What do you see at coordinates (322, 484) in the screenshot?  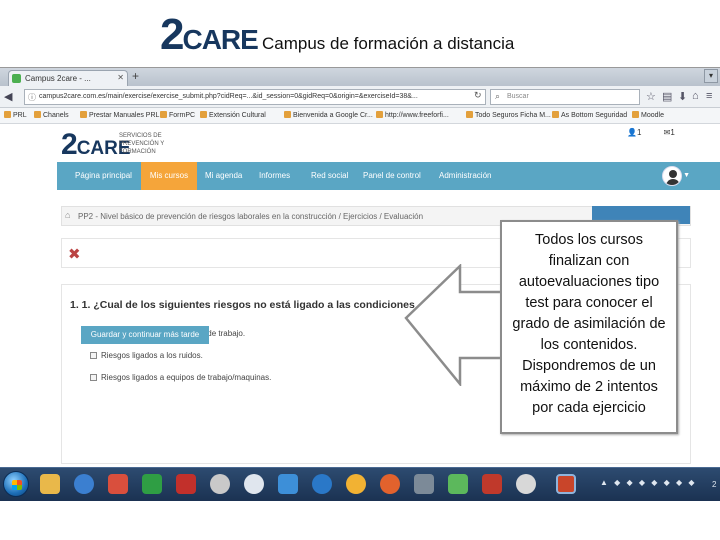 I see `internet-explorer-icon` at bounding box center [322, 484].